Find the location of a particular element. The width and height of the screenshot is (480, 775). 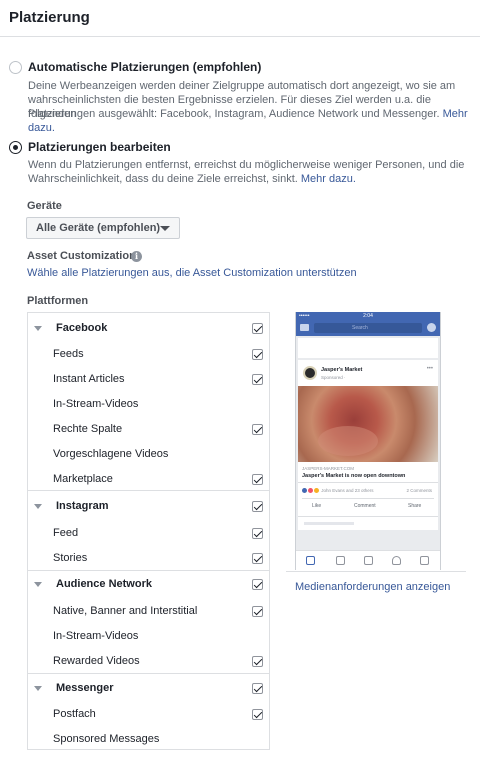

page-name: Jasper's Market is located at coordinates (342, 370).